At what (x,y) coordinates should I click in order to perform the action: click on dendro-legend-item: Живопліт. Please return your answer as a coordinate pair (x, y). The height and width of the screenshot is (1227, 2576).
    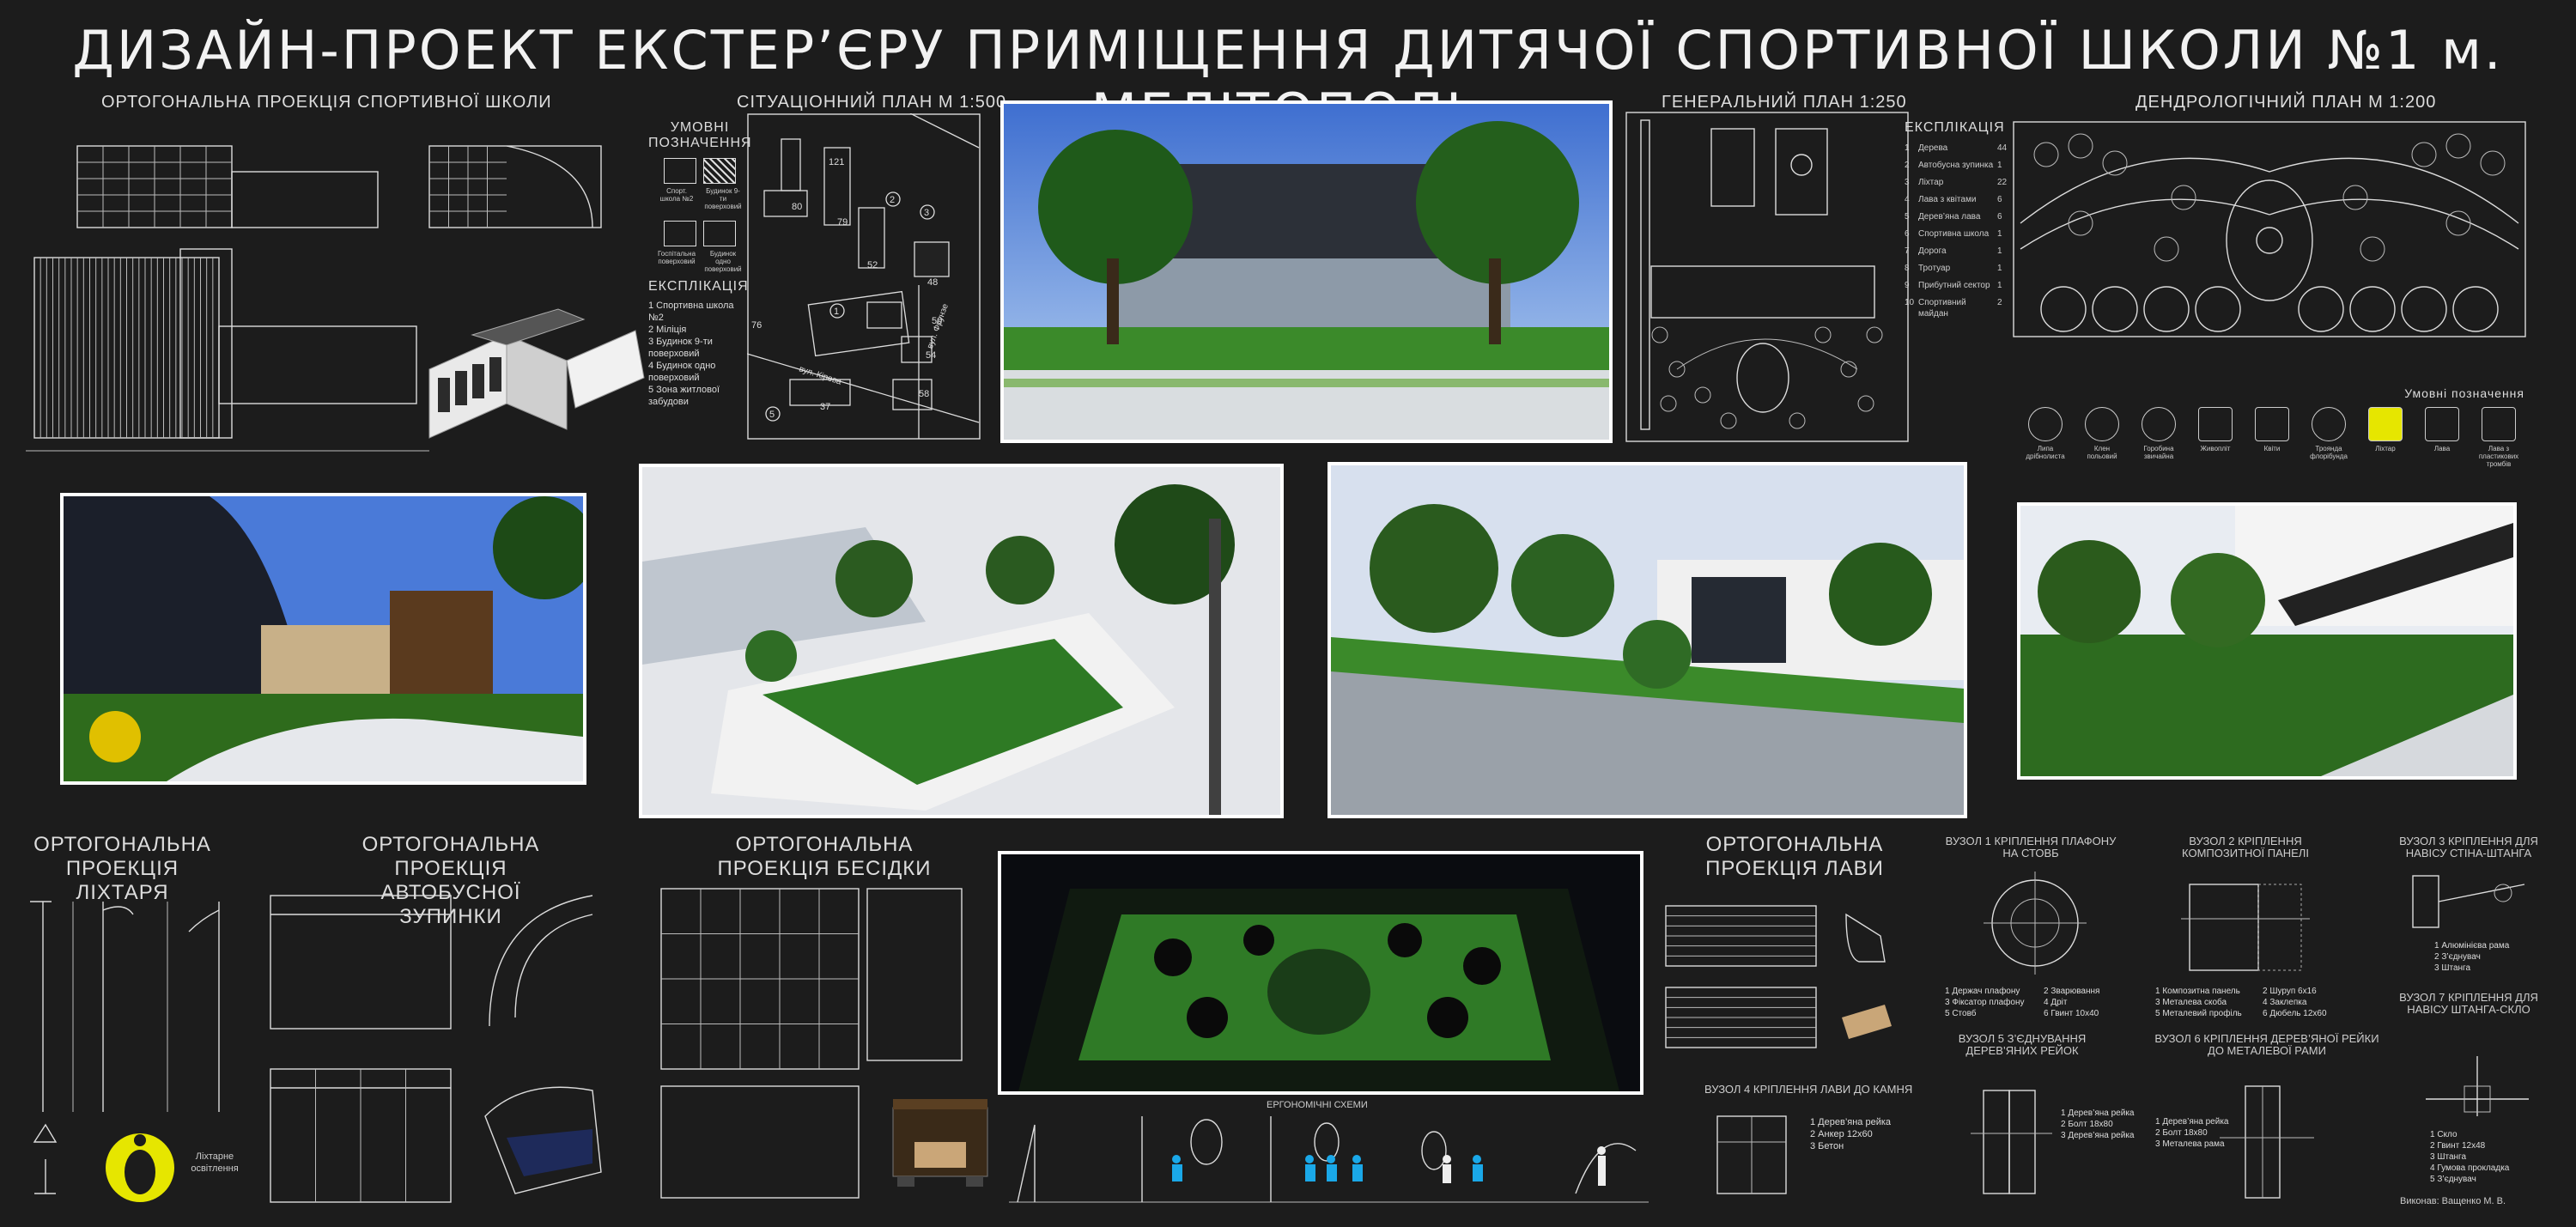
    Looking at the image, I should click on (2215, 437).